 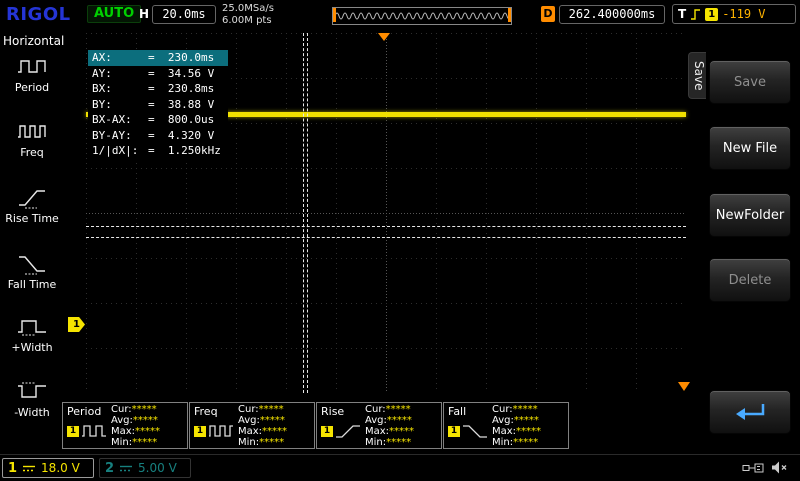 I want to click on channel-1-indicator: 1 18.0 V, so click(x=48, y=468).